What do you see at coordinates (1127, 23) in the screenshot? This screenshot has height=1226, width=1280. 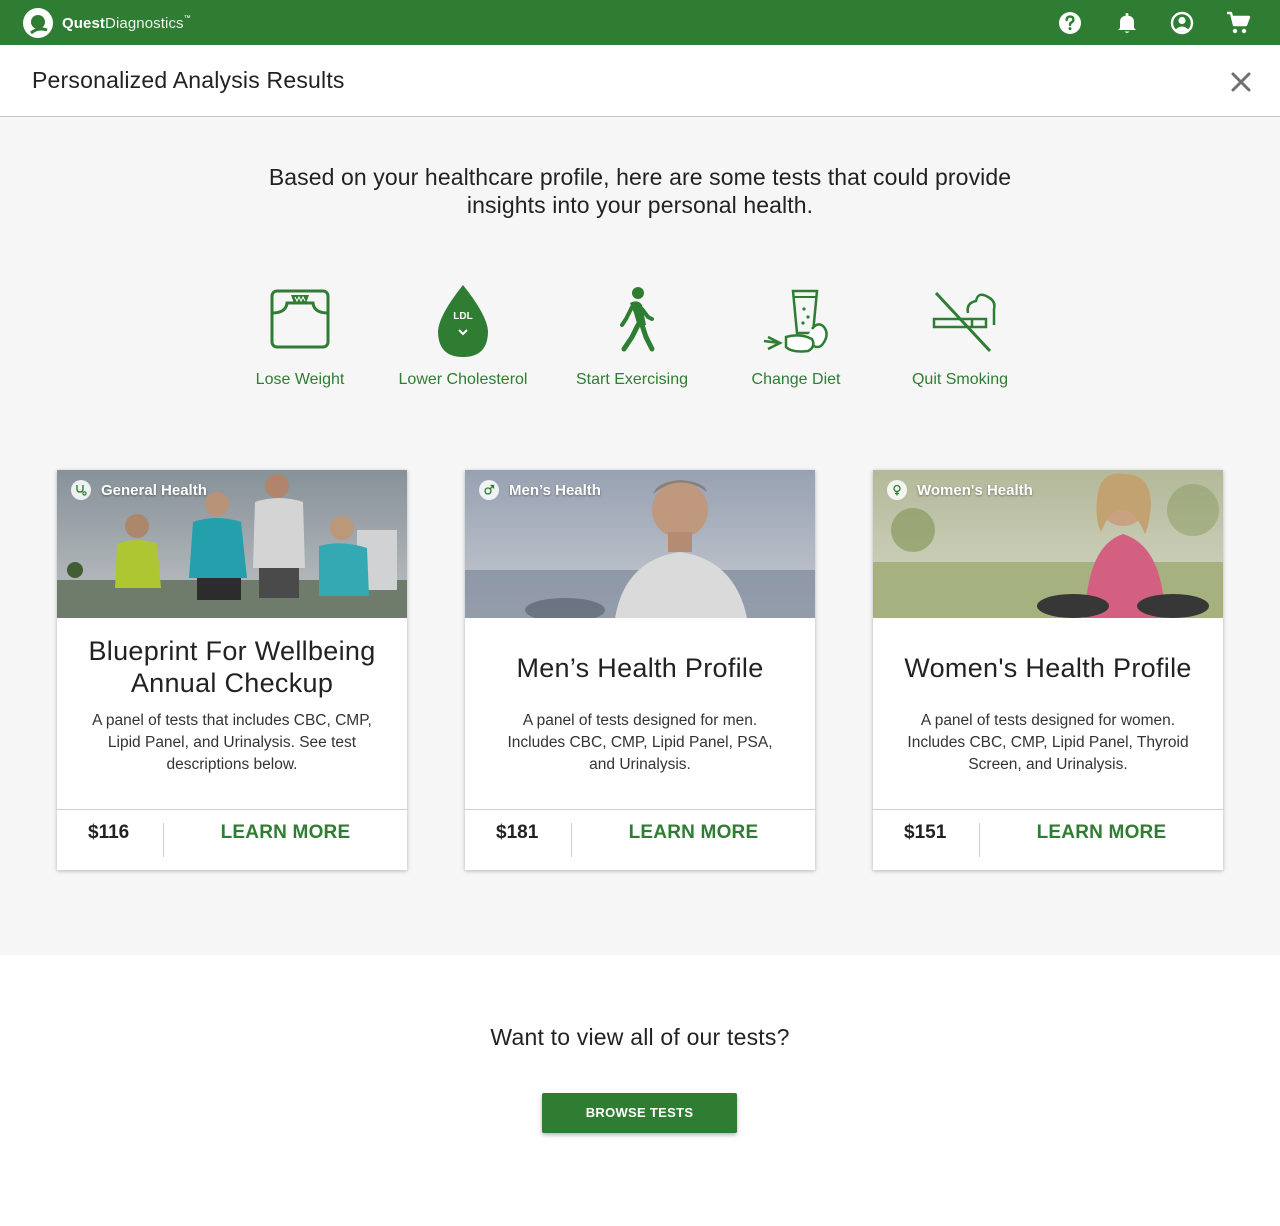 I see `bell-icon` at bounding box center [1127, 23].